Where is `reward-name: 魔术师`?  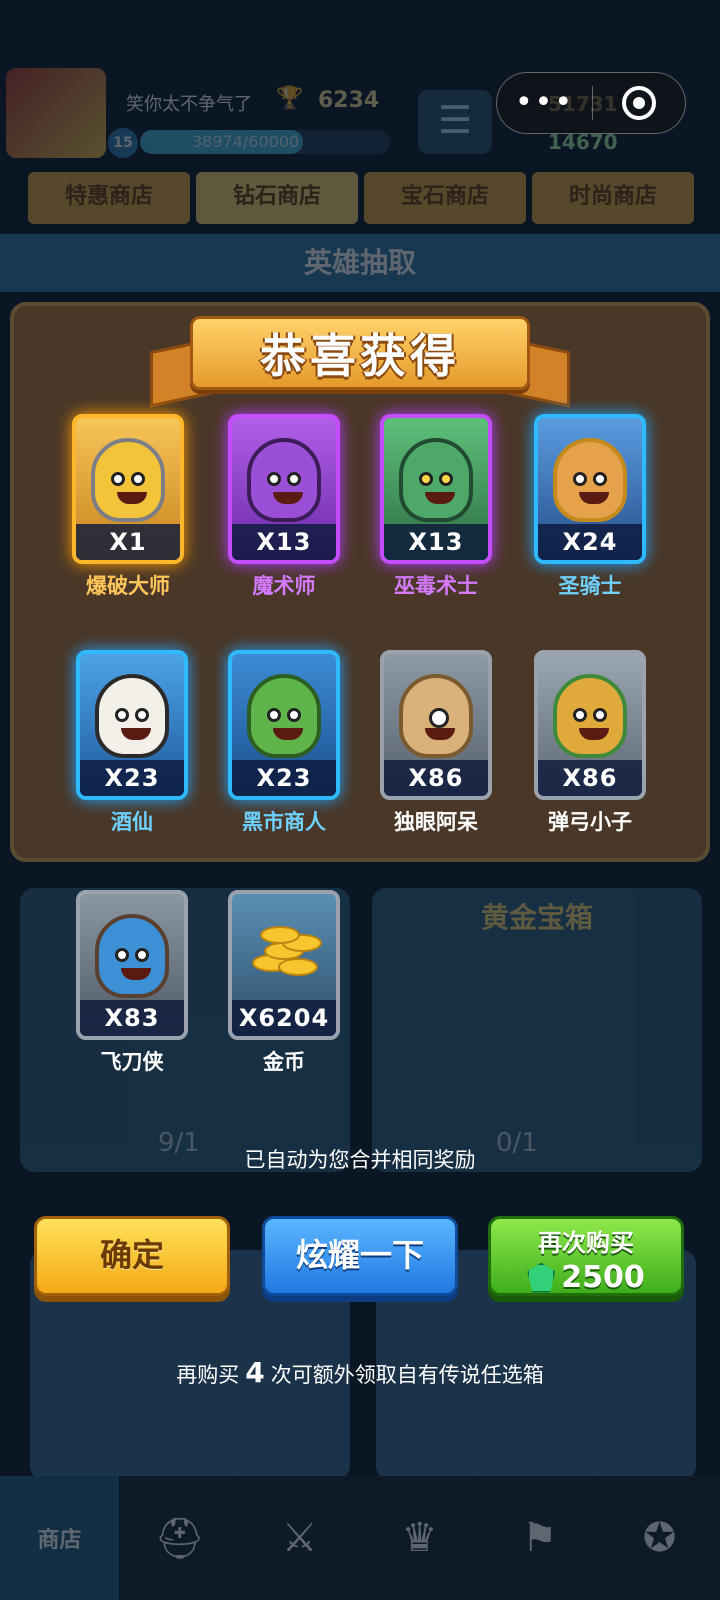
reward-name: 魔术师 is located at coordinates (284, 586).